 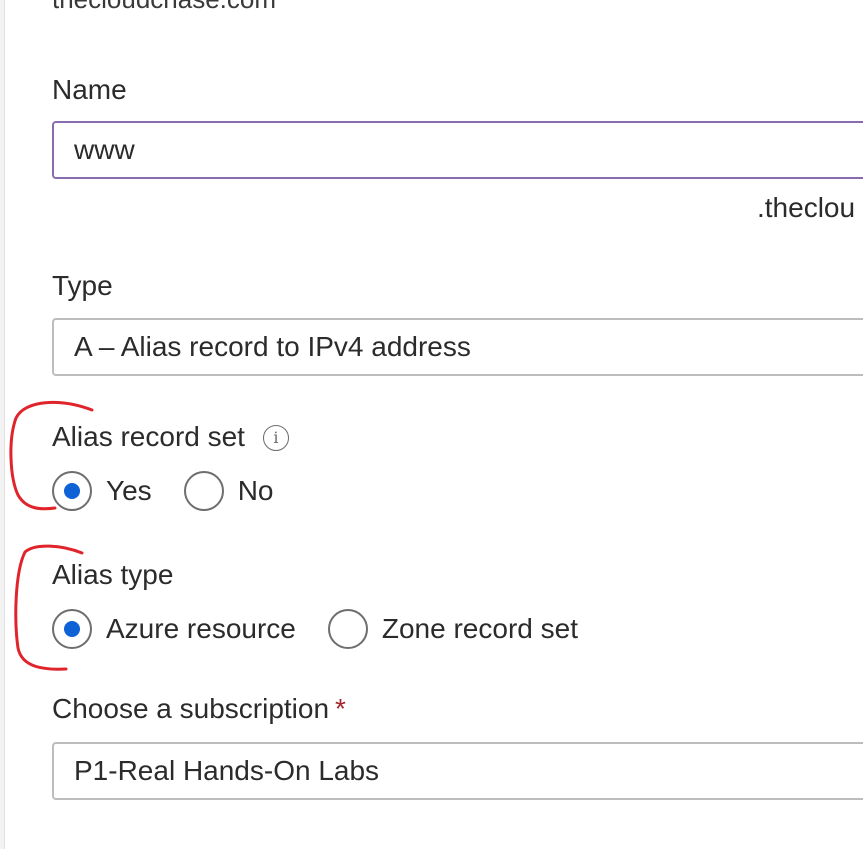 What do you see at coordinates (806, 207) in the screenshot?
I see `zone-suffix: .theclou` at bounding box center [806, 207].